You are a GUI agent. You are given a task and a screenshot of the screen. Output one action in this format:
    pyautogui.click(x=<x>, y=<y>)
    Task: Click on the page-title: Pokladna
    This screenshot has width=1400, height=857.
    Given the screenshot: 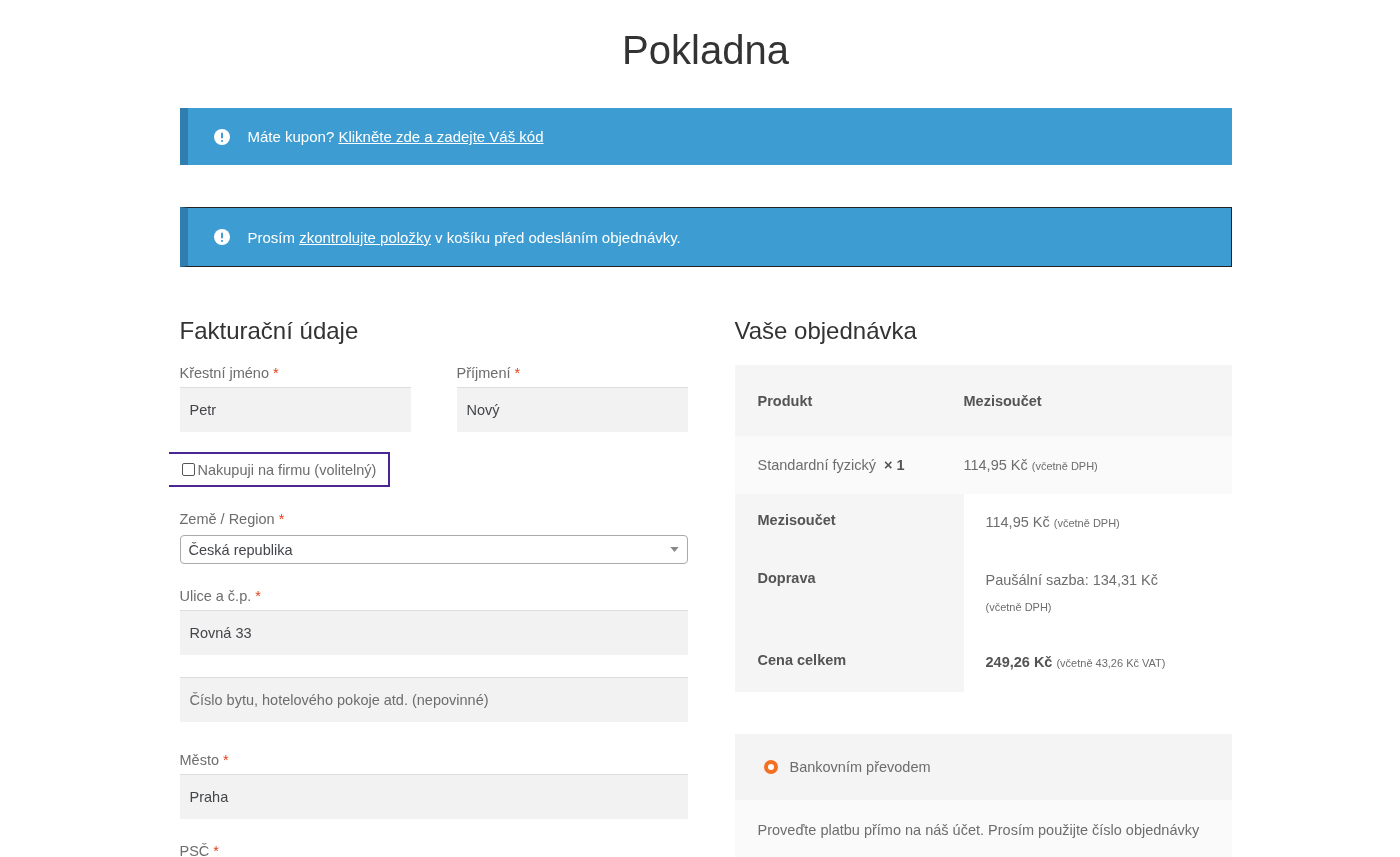 What is the action you would take?
    pyautogui.click(x=705, y=50)
    